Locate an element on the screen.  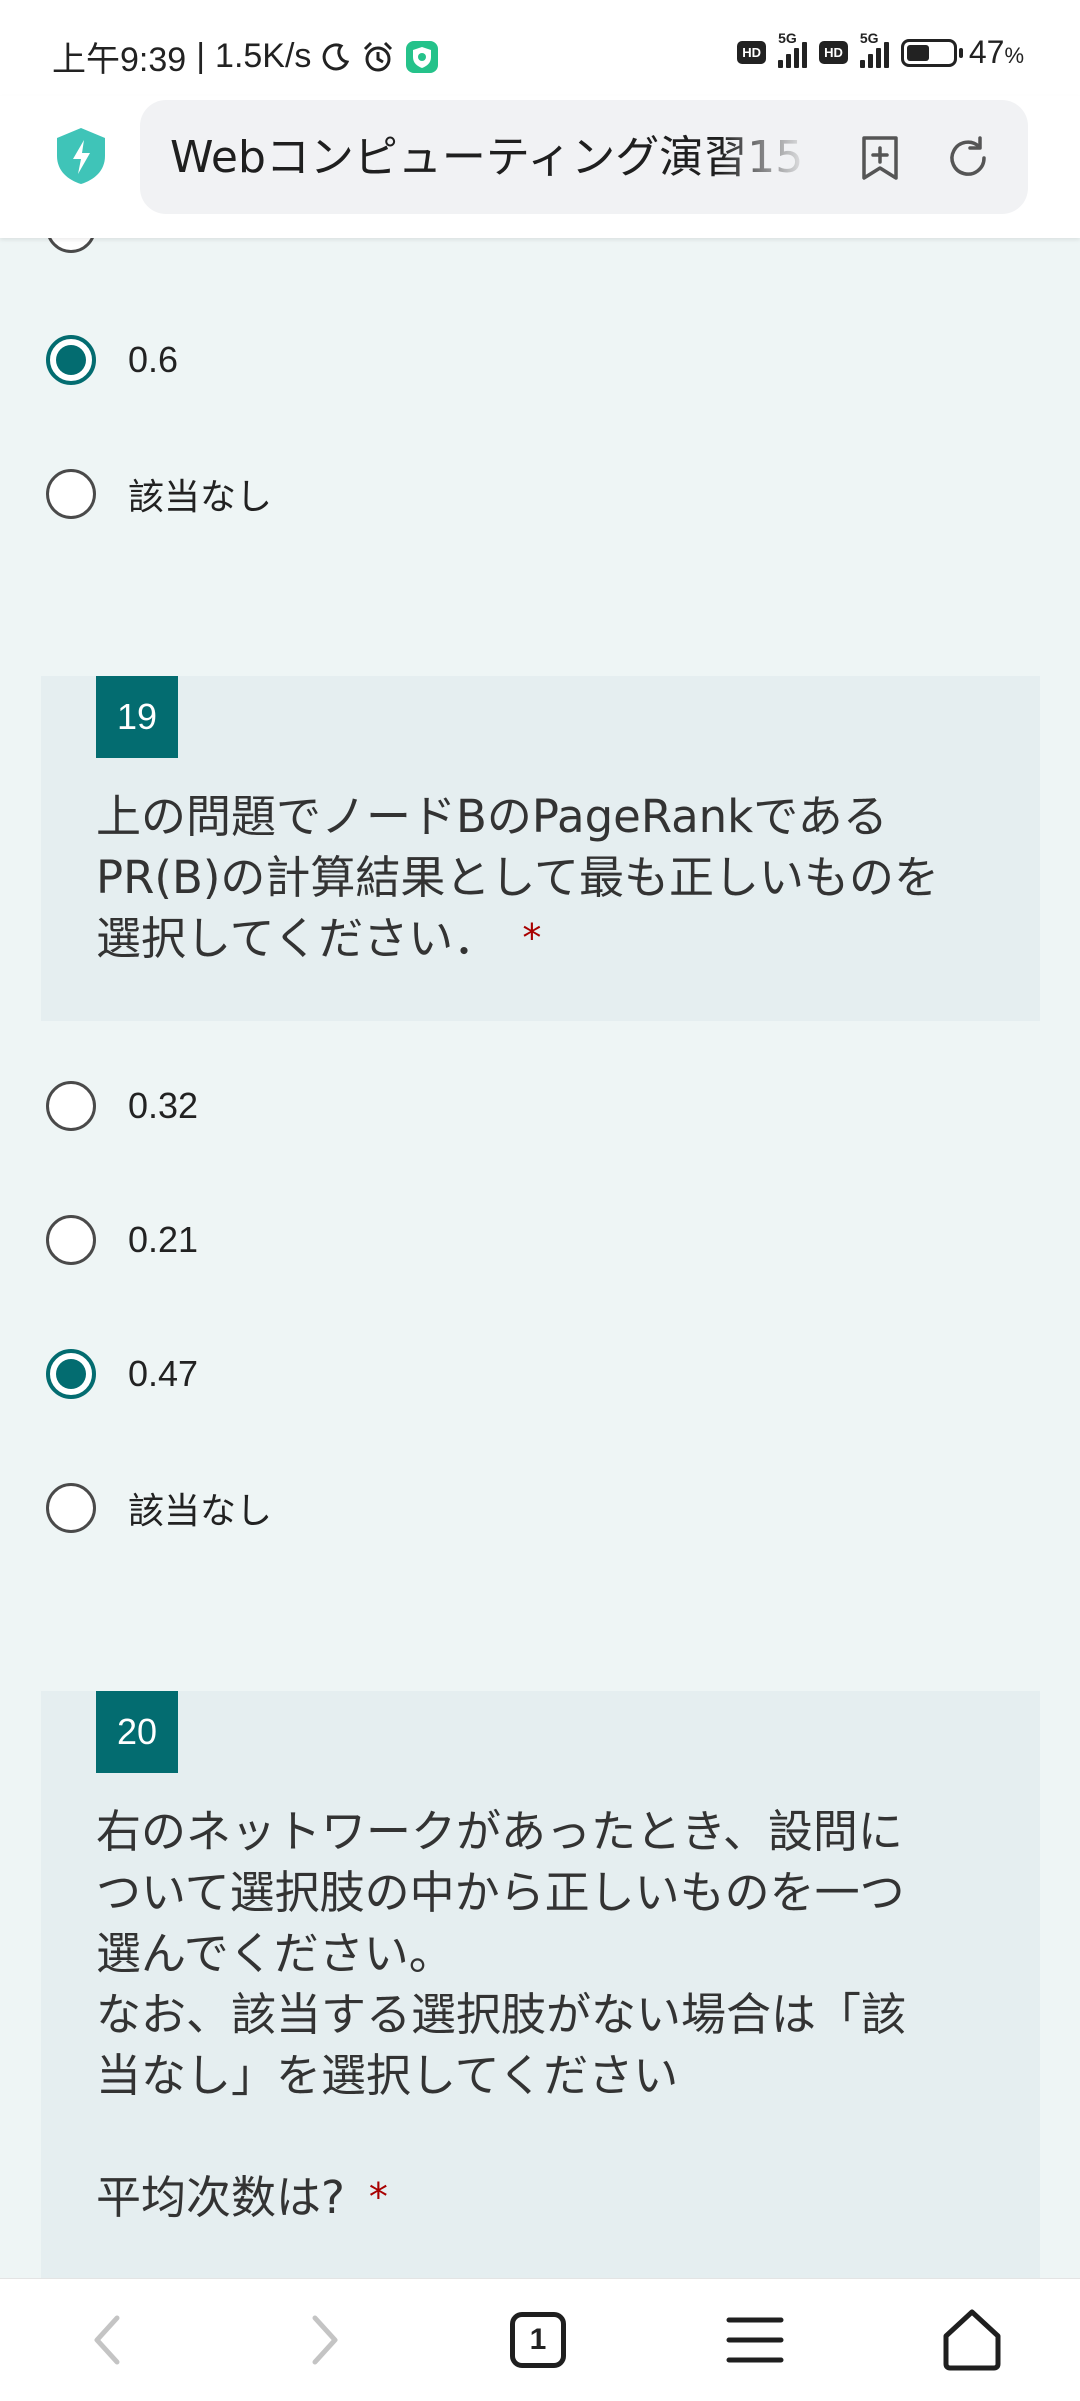
option-label: 0.21 is located at coordinates (163, 1239).